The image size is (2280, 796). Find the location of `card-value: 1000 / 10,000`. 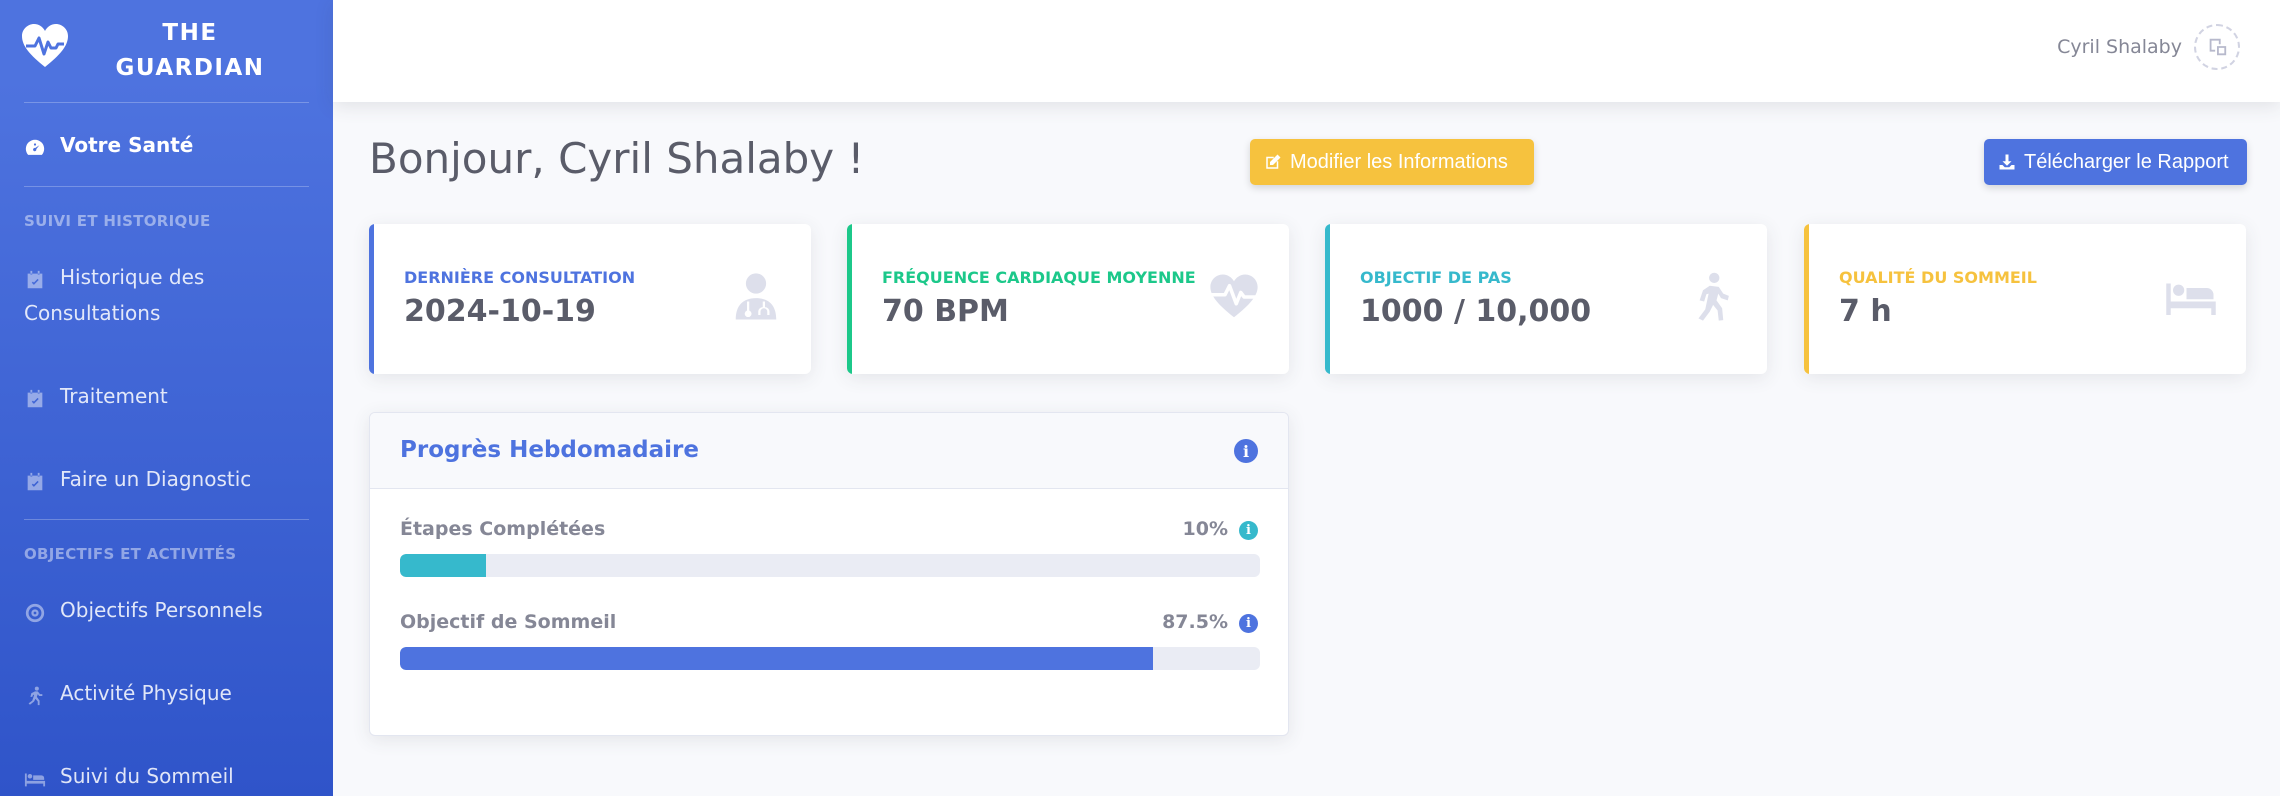

card-value: 1000 / 10,000 is located at coordinates (1476, 311).